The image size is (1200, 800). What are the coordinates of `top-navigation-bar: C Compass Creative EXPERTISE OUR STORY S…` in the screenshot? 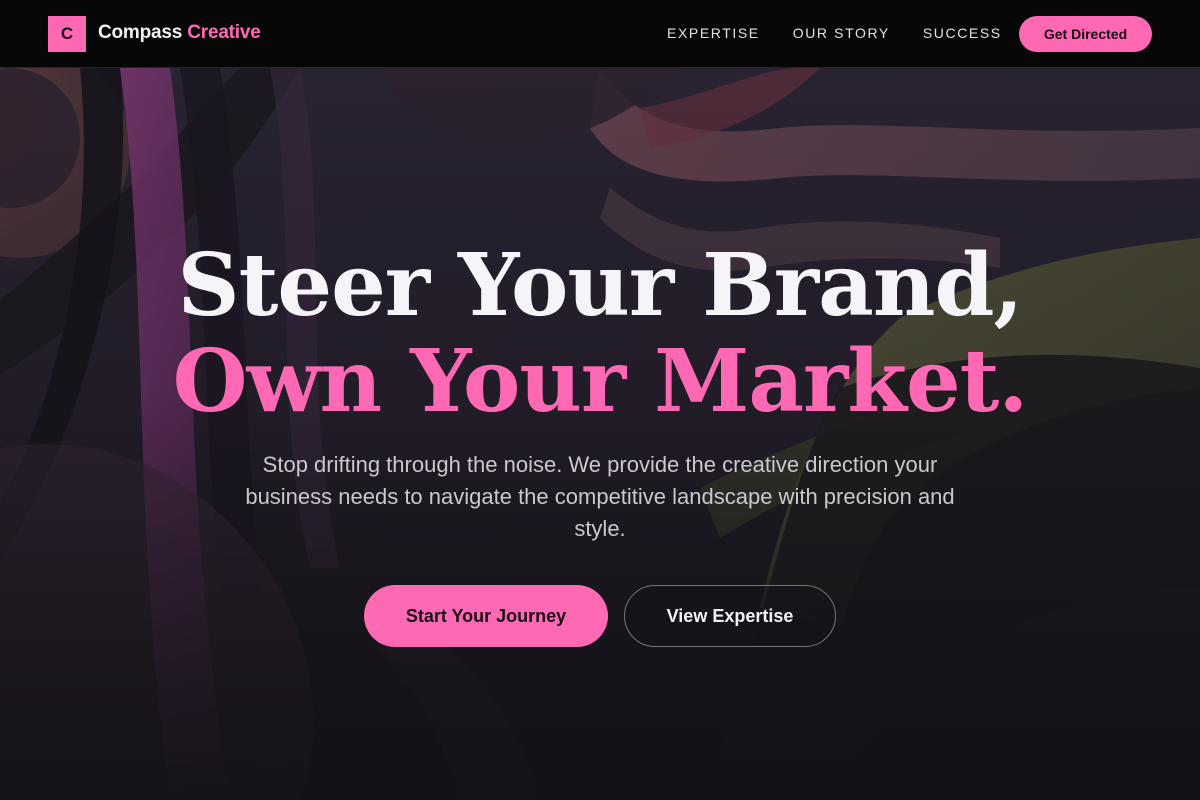 It's located at (600, 34).